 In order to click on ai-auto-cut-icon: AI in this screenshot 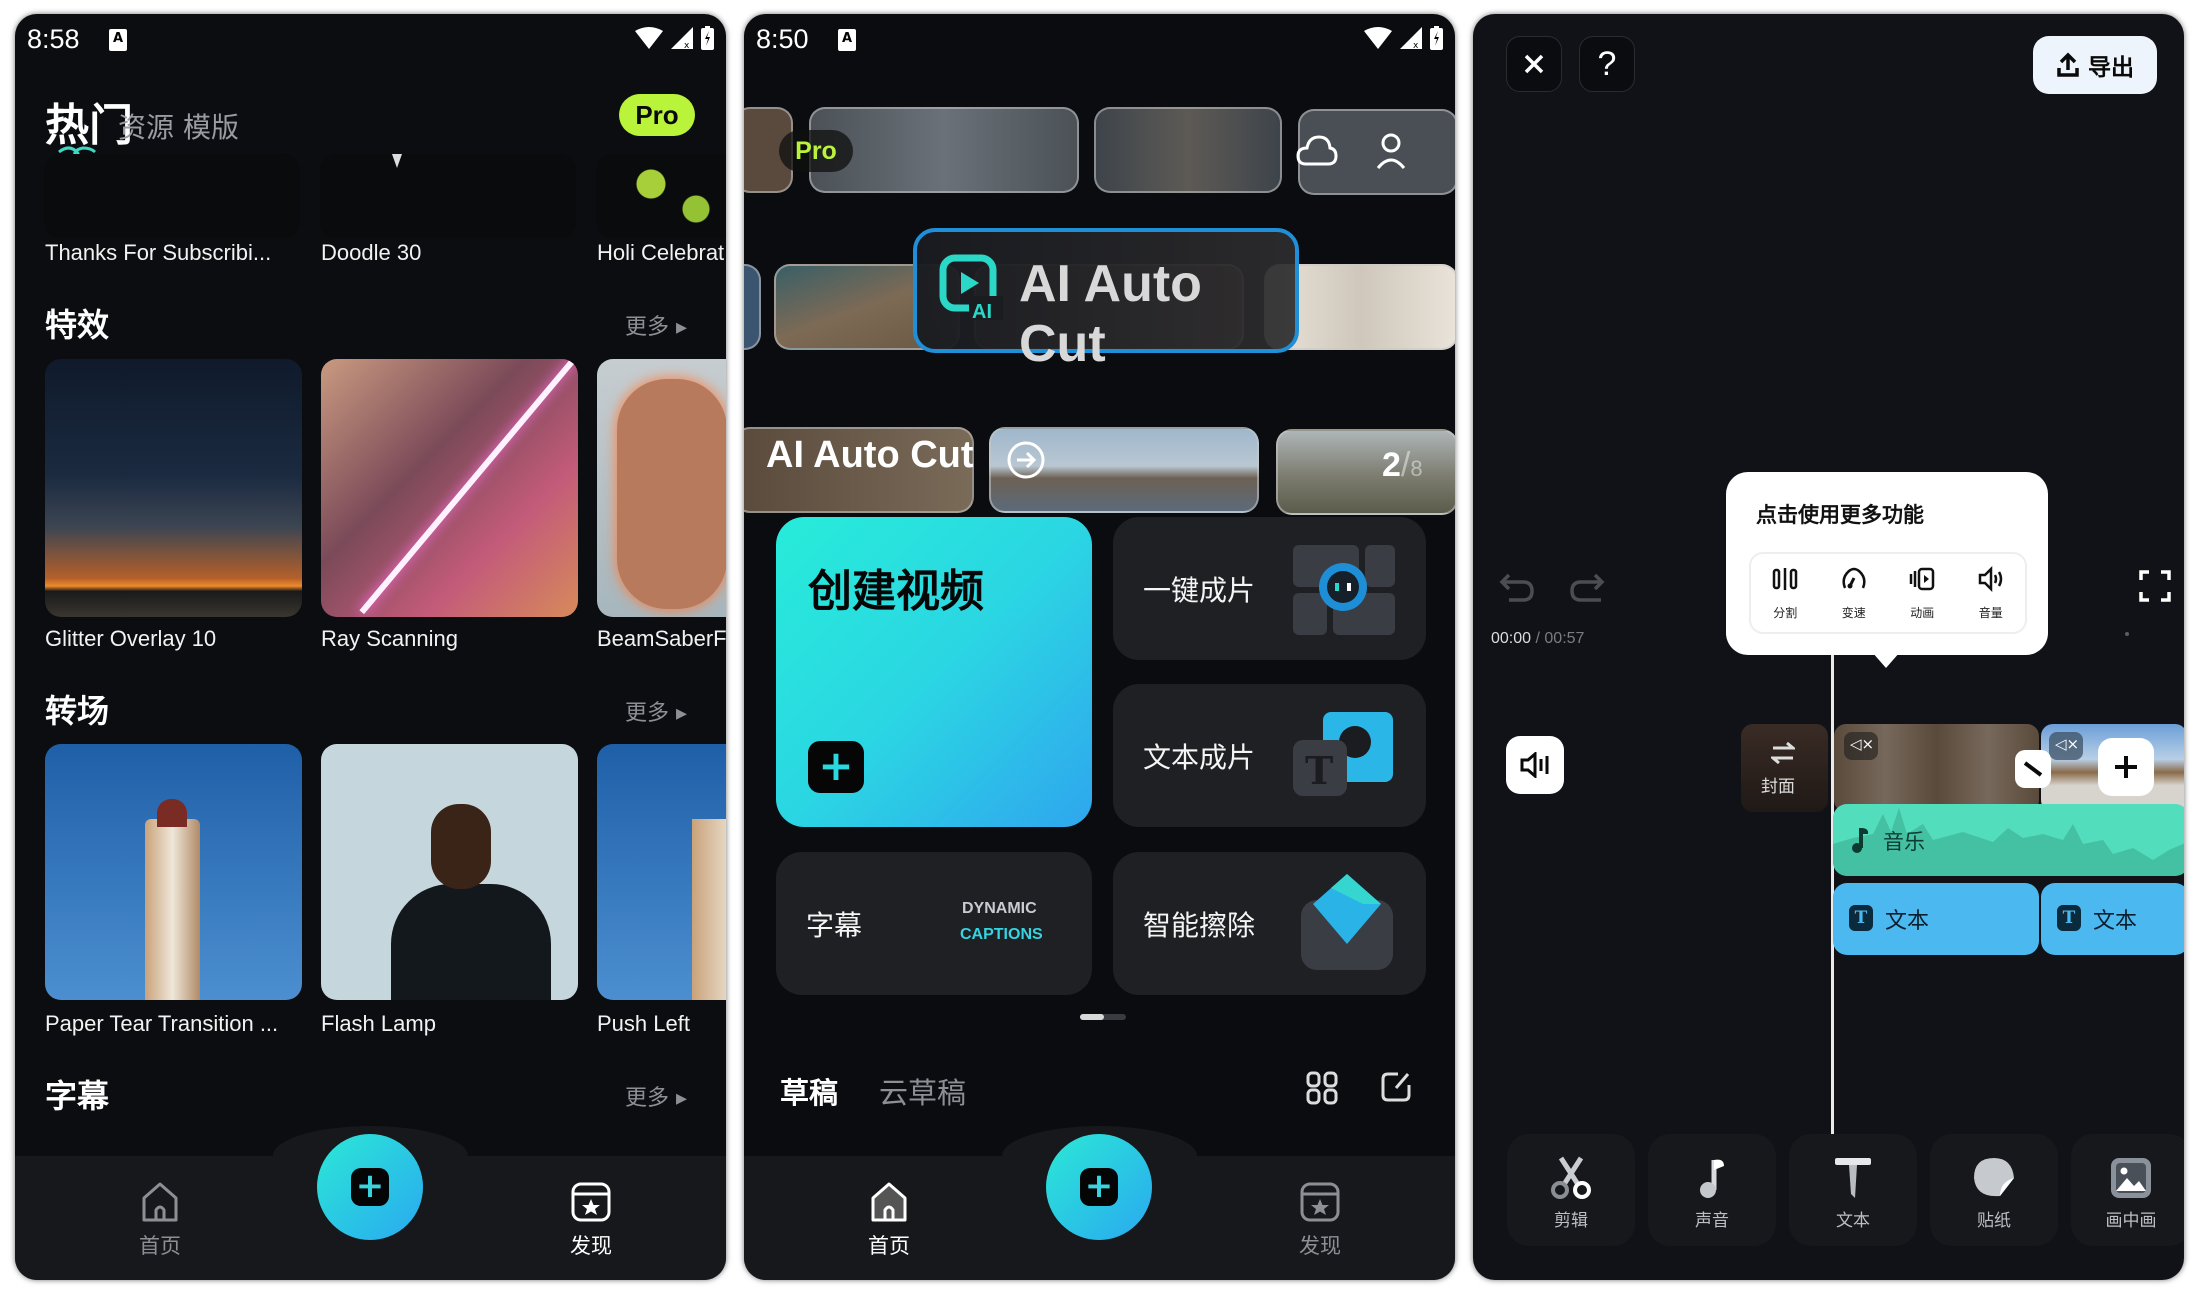, I will do `click(971, 287)`.